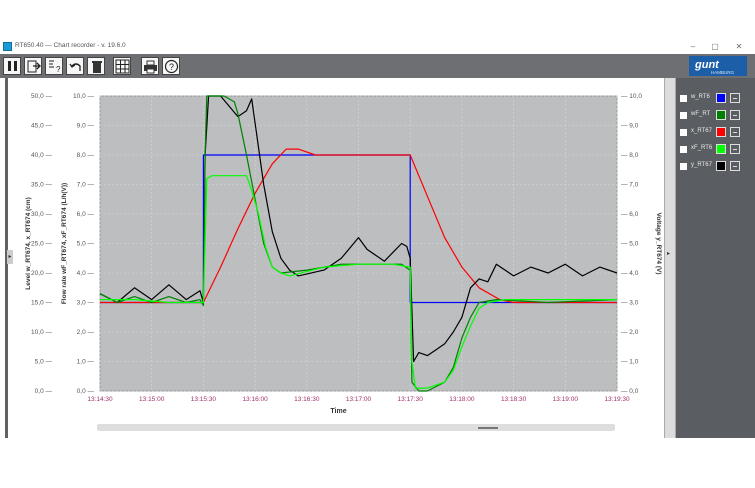 The image size is (755, 488). I want to click on legend-panel: w_RT6 wF_RT x_RT67 xF_RT6 y_RT67, so click(715, 258).